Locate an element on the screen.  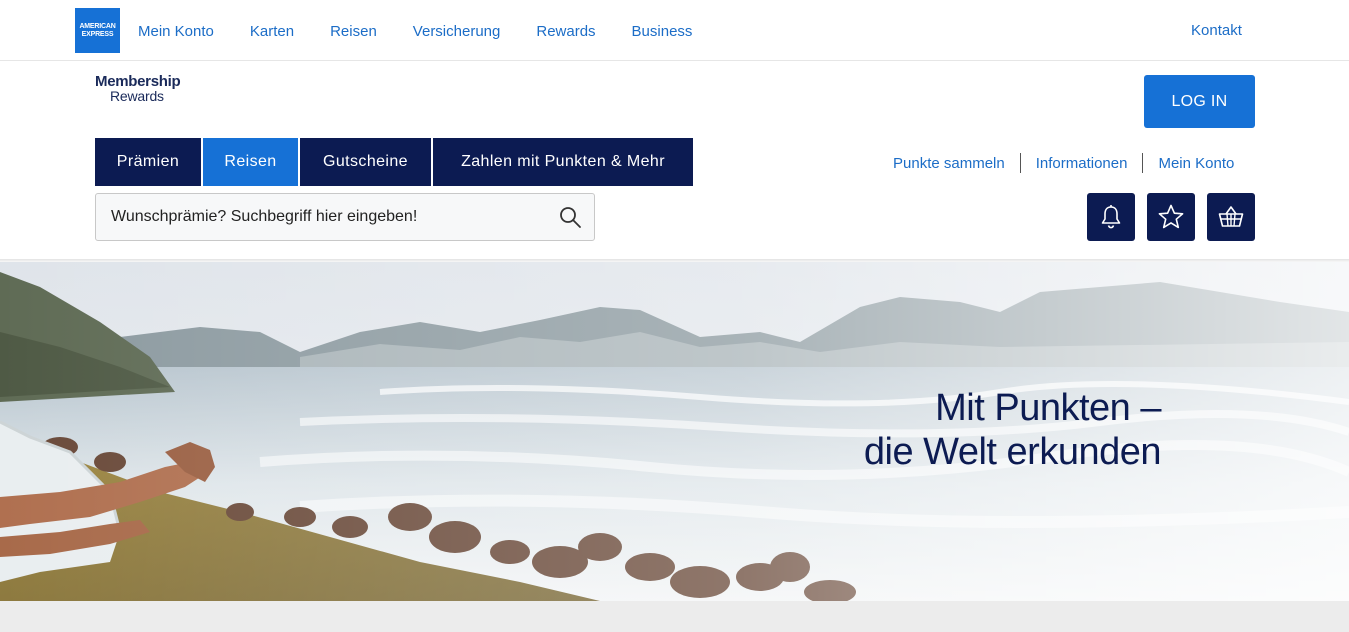
content-strip is located at coordinates (674, 616).